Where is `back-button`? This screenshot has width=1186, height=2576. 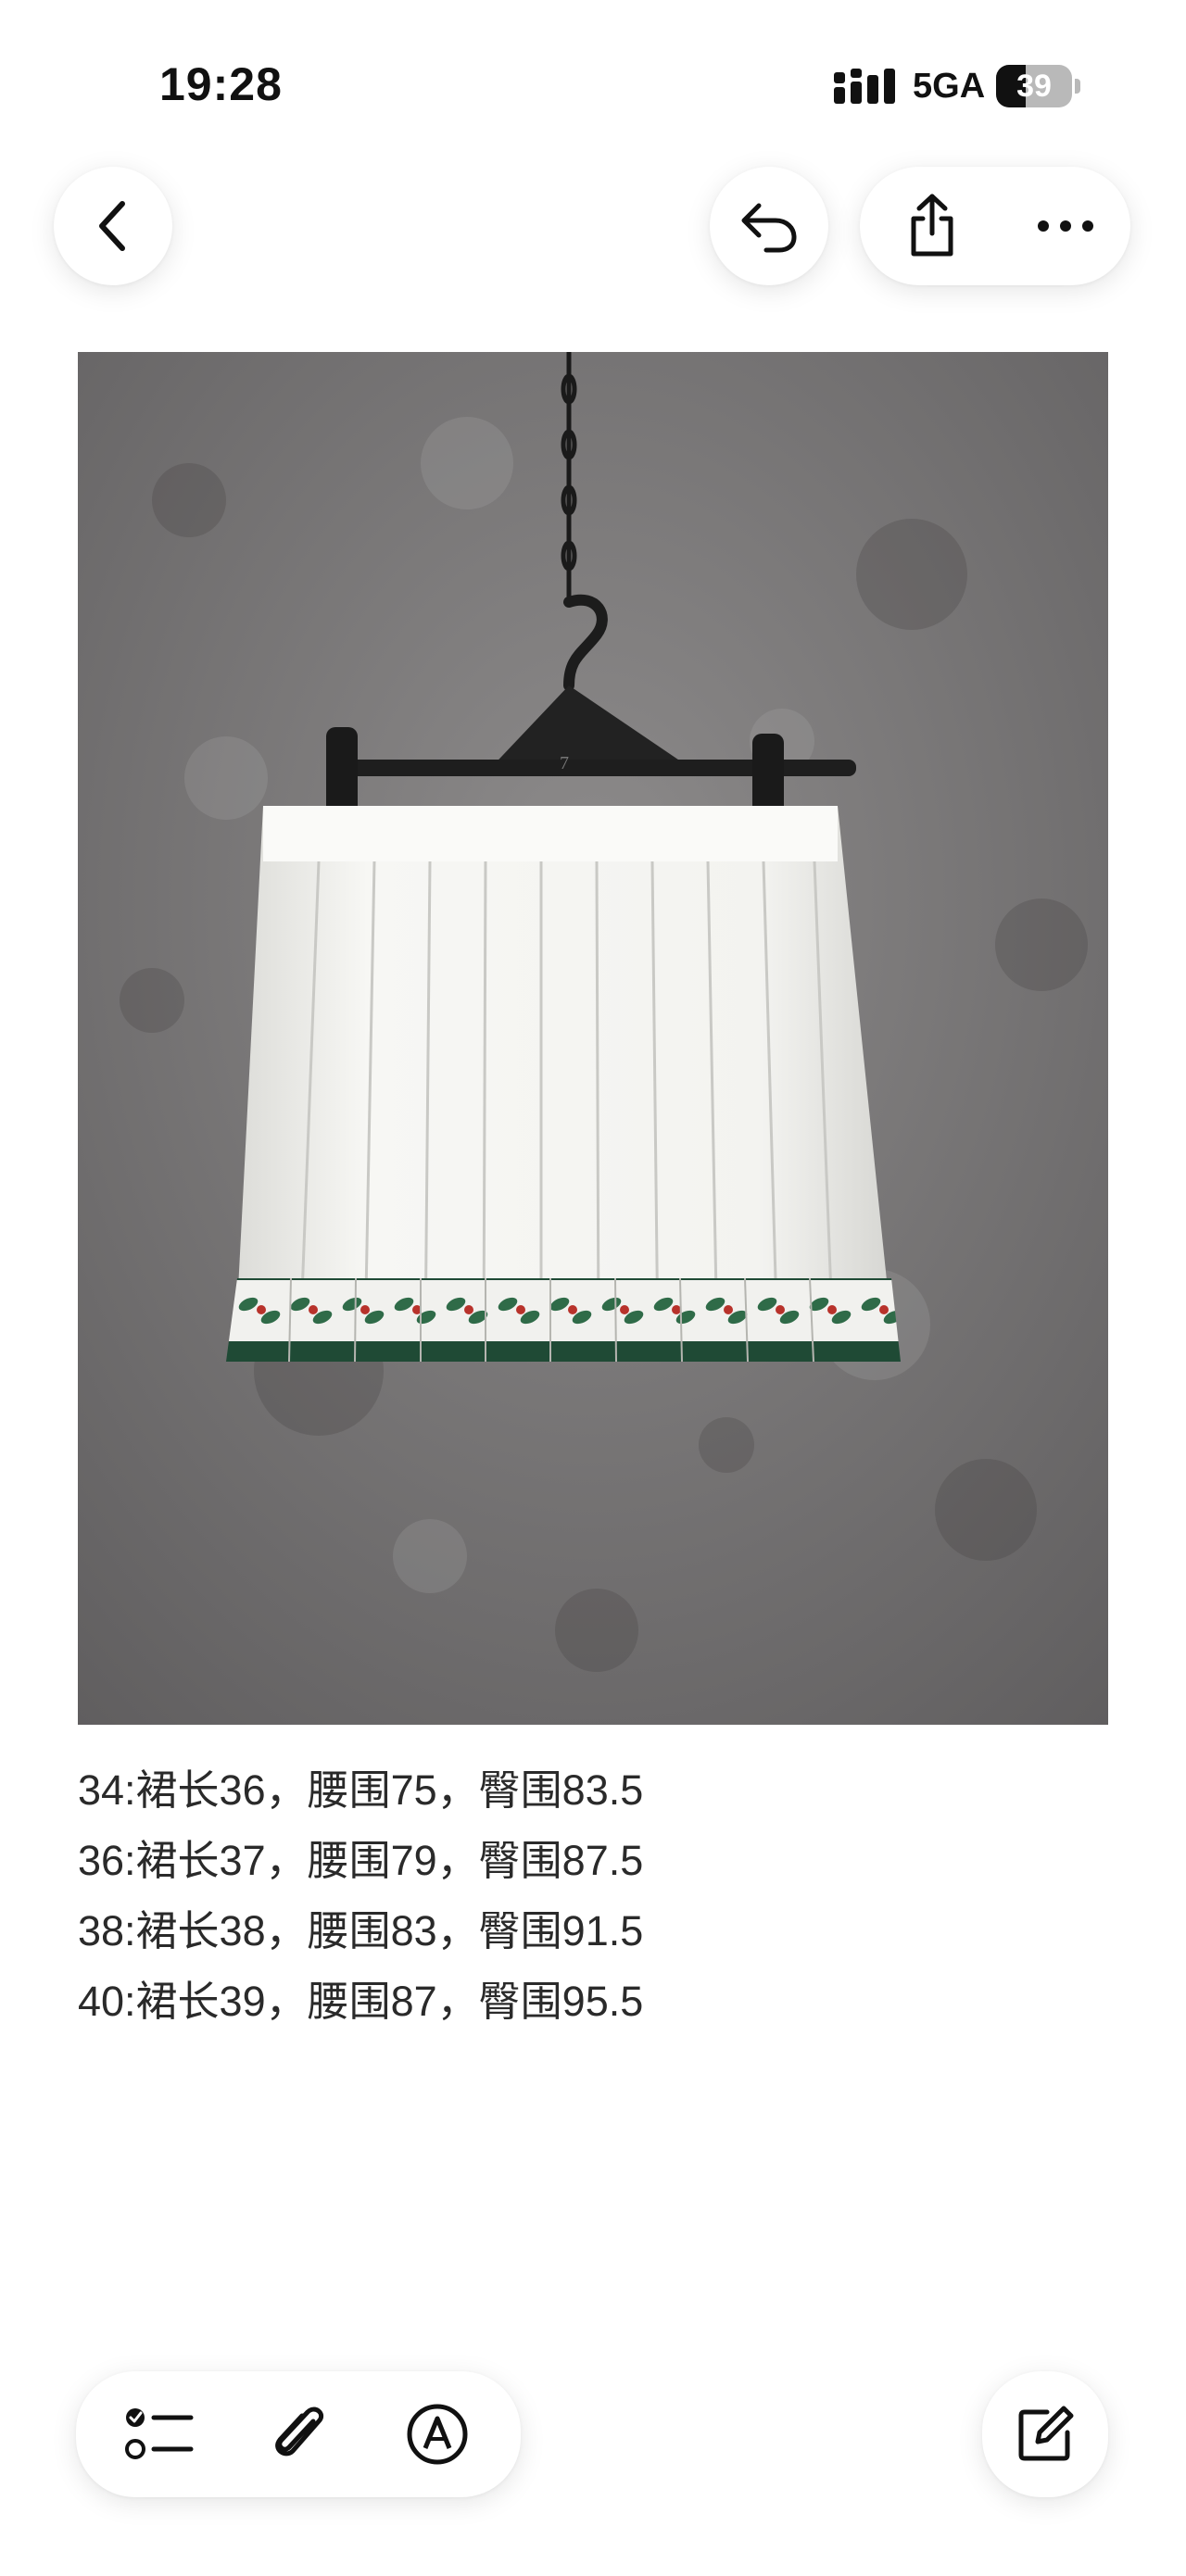 back-button is located at coordinates (113, 226).